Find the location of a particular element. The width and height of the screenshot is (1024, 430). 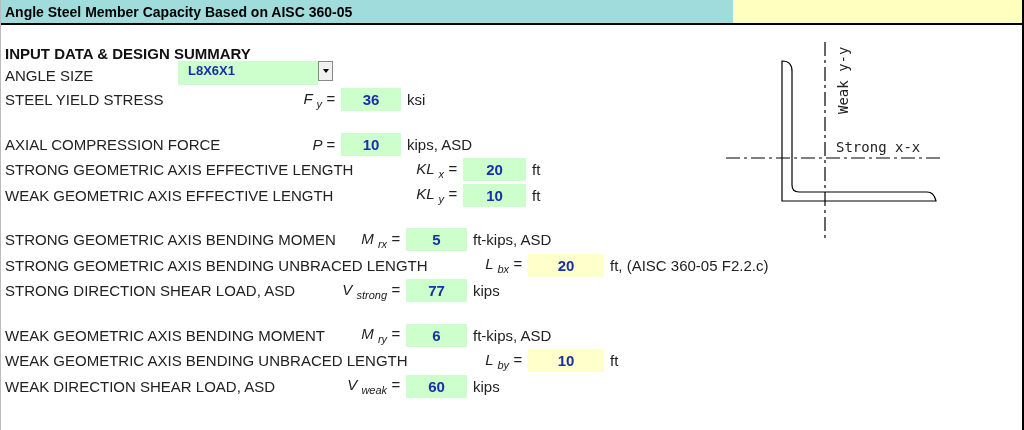

row-label: STRONG GEOMETRIC AXIS EFFECTIVE LENGTH is located at coordinates (179, 170).